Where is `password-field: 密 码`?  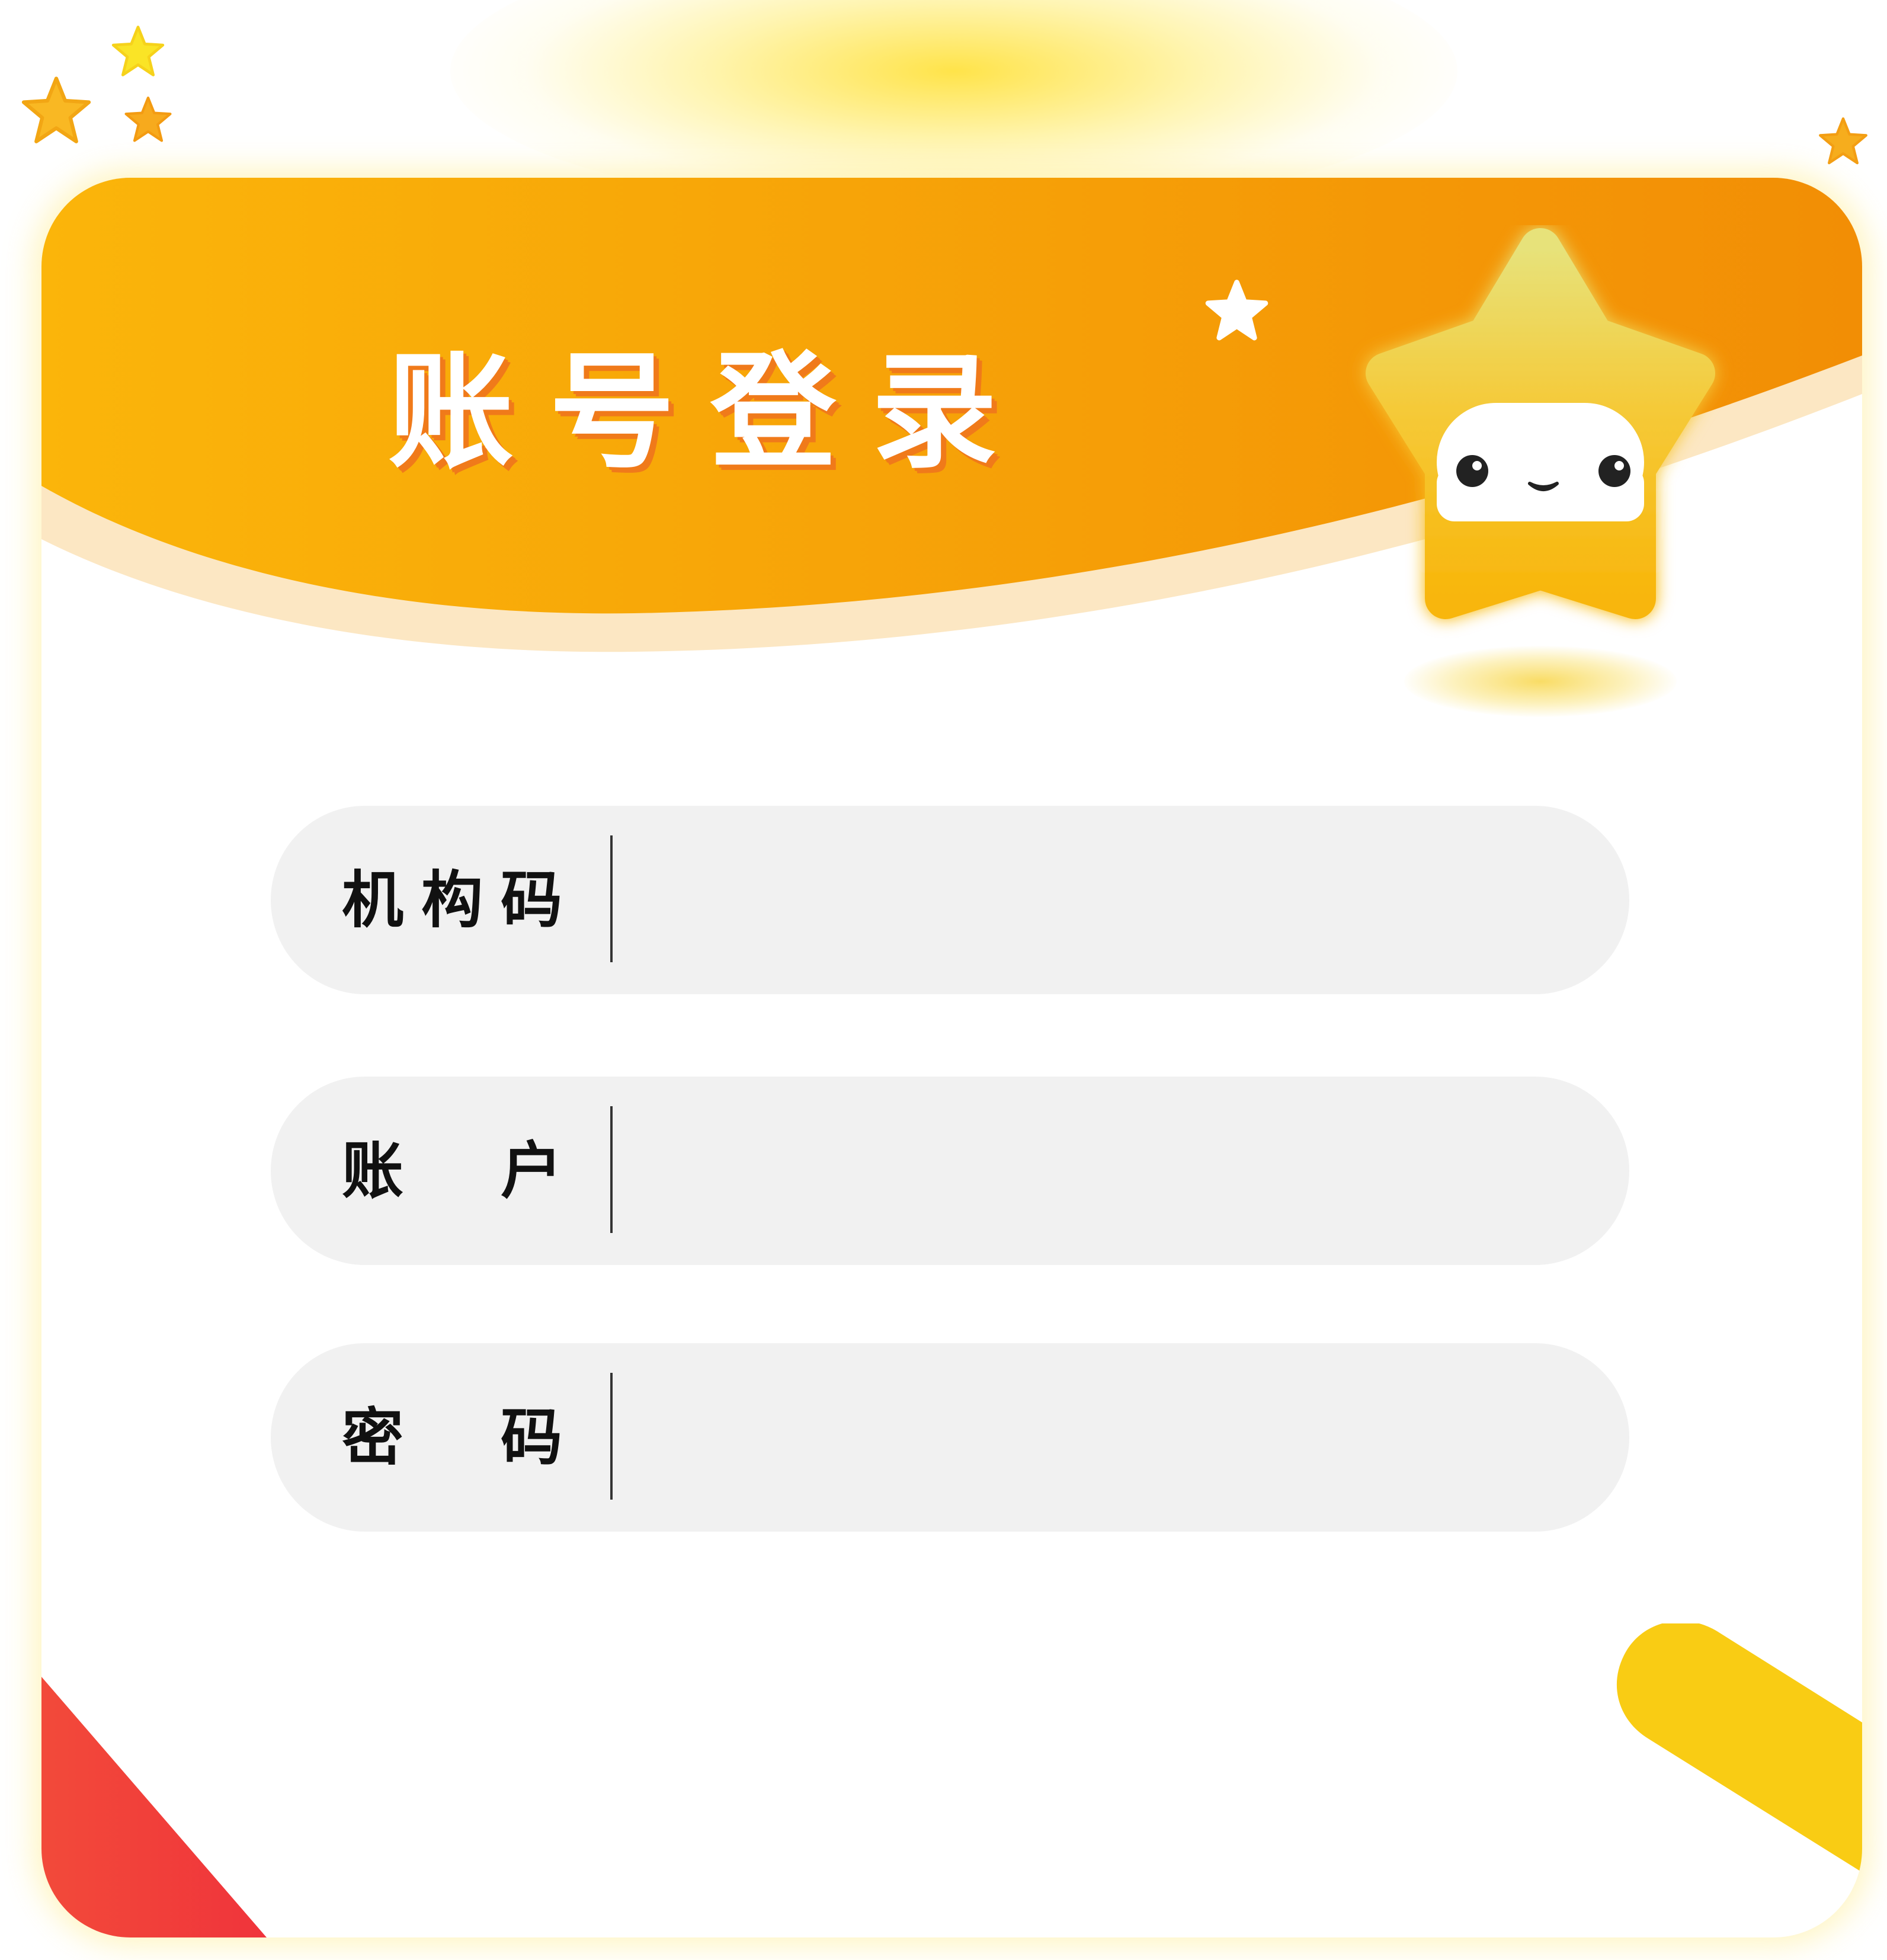
password-field: 密 码 is located at coordinates (950, 1437).